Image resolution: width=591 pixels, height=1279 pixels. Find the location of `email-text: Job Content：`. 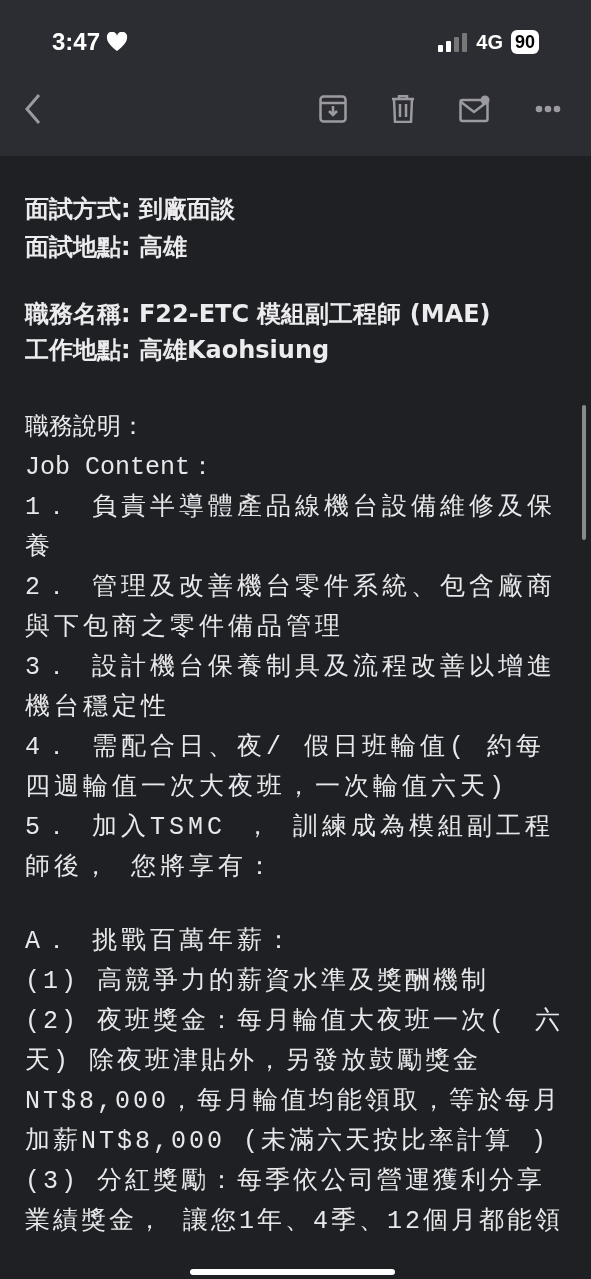

email-text: Job Content： is located at coordinates (121, 468).